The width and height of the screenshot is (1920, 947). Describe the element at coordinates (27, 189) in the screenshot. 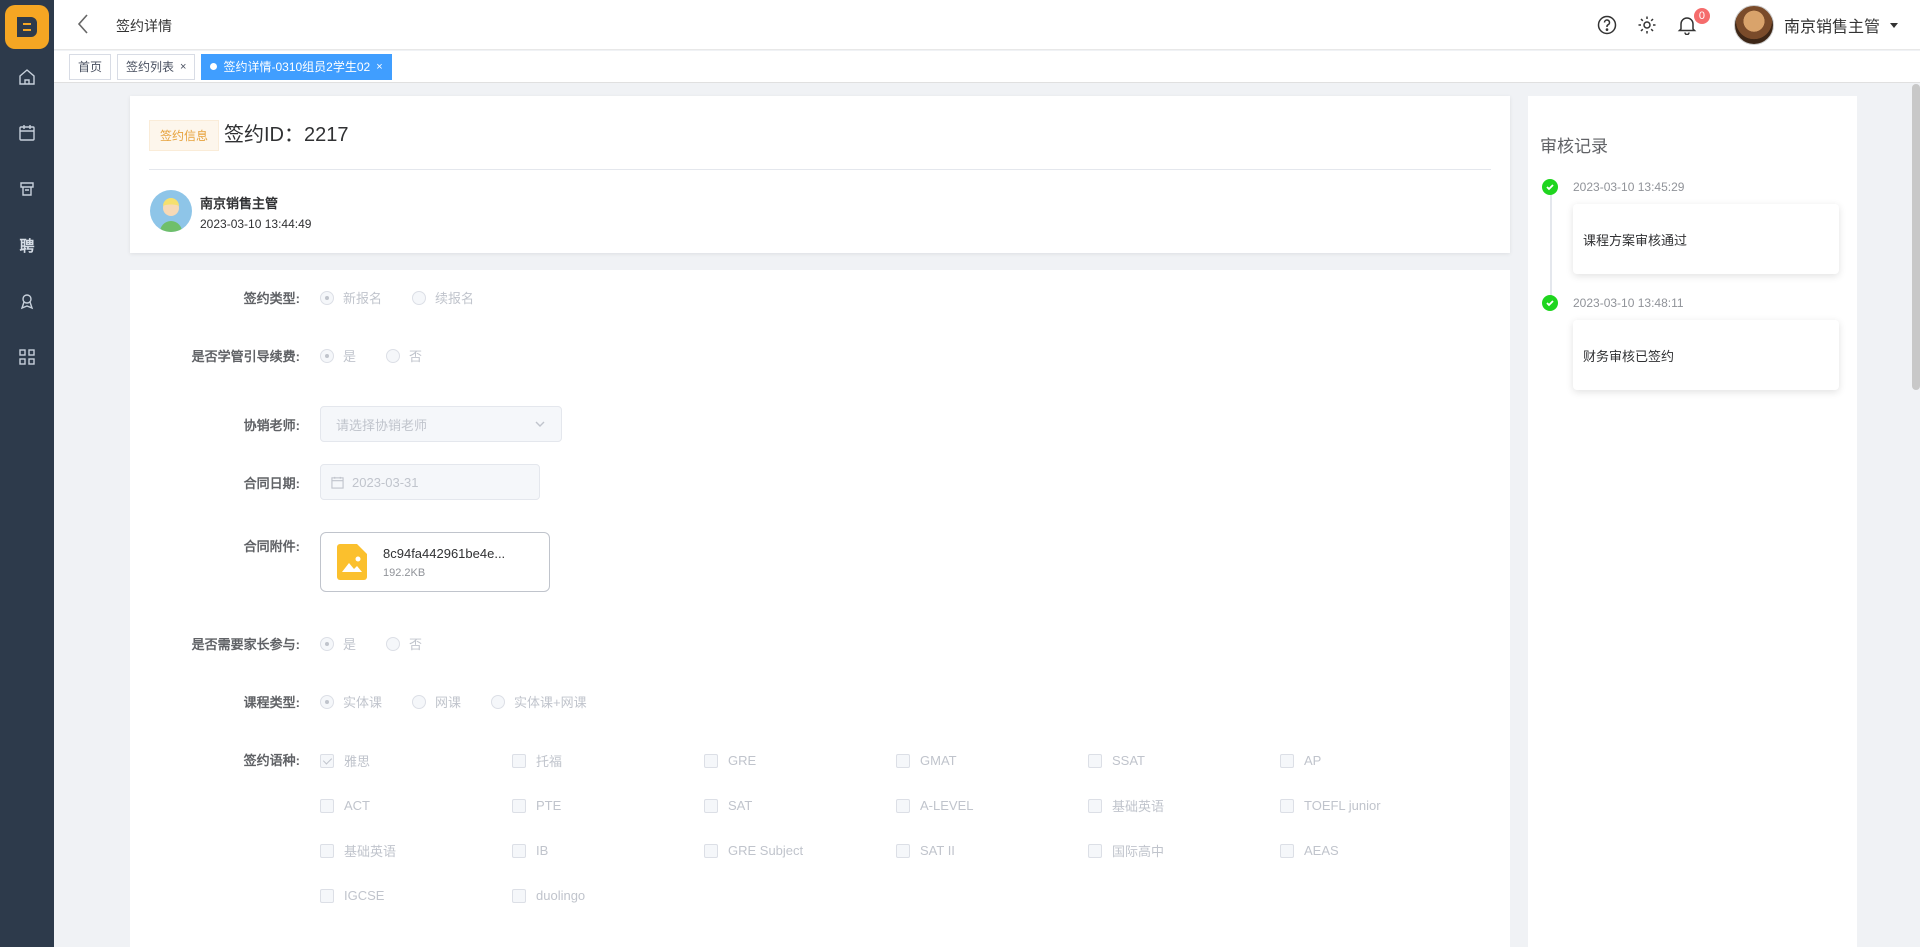

I see `sidebar-item-course` at that location.